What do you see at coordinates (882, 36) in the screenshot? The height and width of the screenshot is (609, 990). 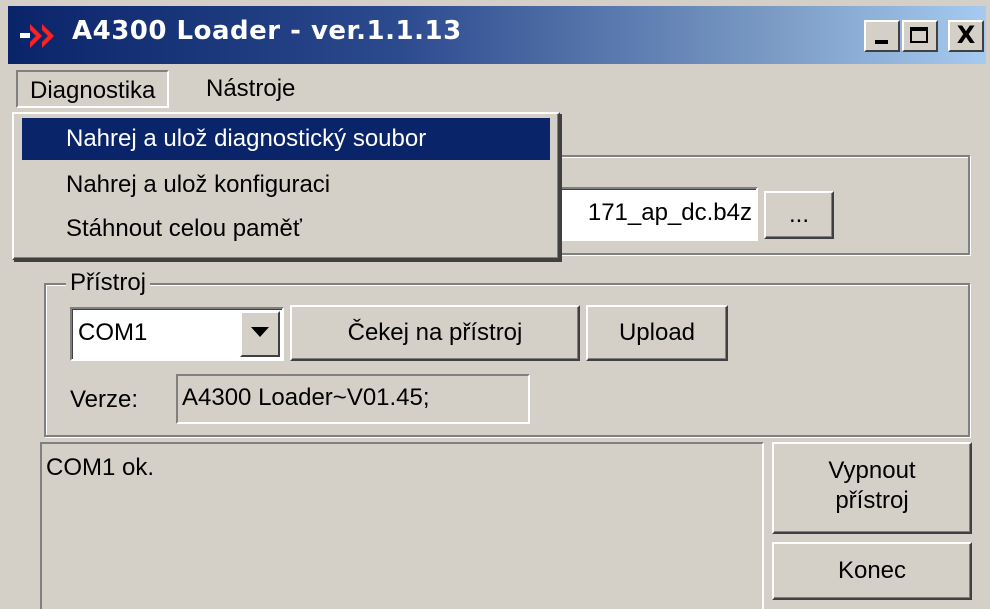 I see `minimize-button` at bounding box center [882, 36].